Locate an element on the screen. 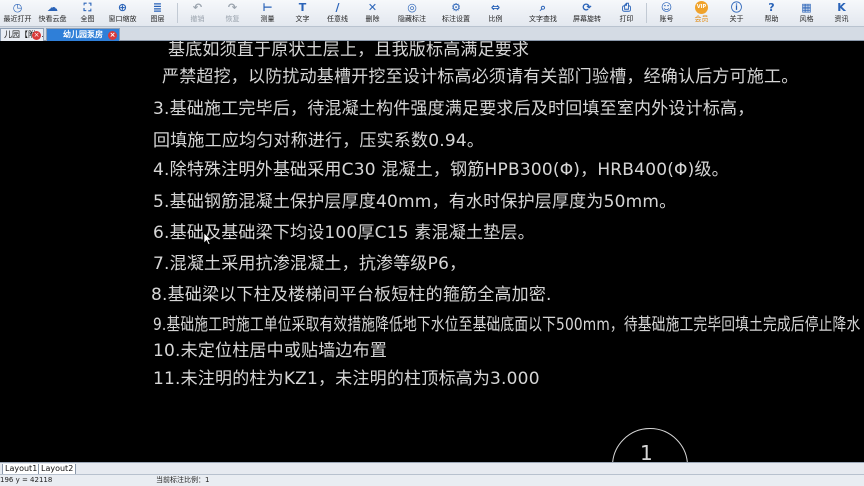  text-label: 文字 is located at coordinates (302, 19).